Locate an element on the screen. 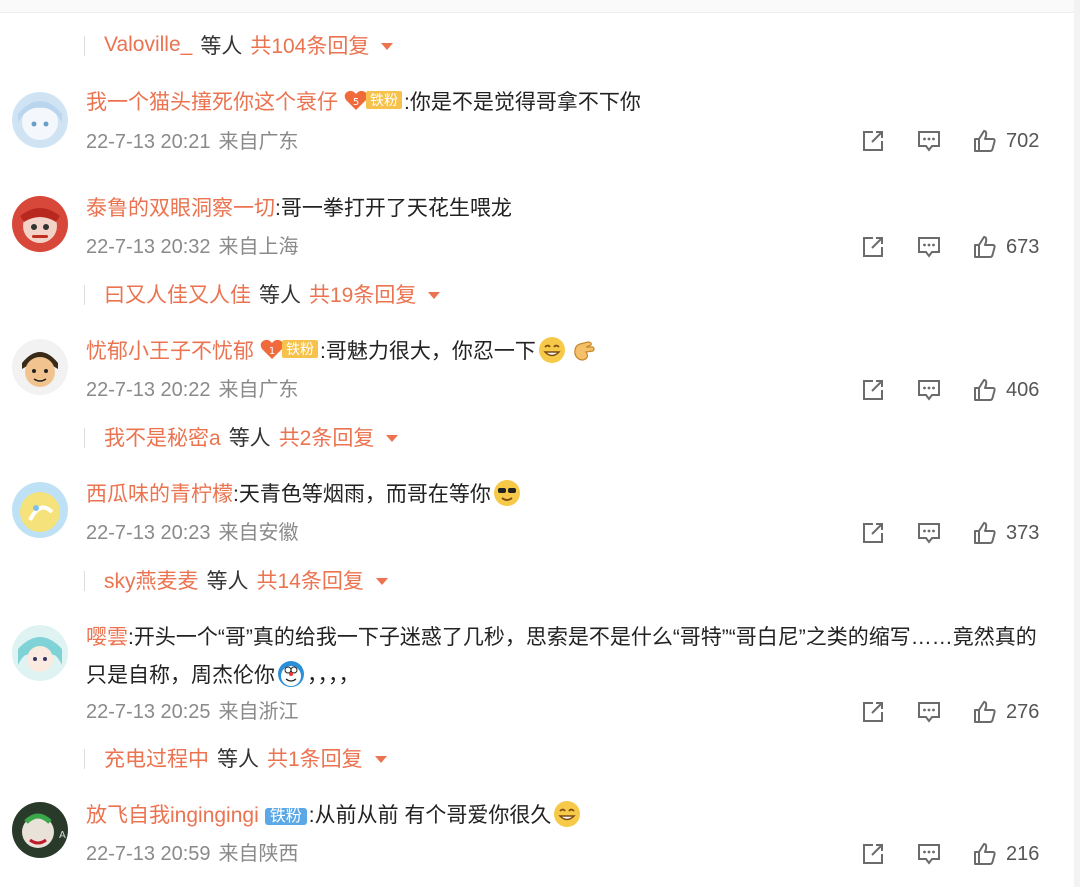 Image resolution: width=1080 pixels, height=887 pixels. comment-meta: 22-7-13 20:25 来自浙江 is located at coordinates (192, 712).